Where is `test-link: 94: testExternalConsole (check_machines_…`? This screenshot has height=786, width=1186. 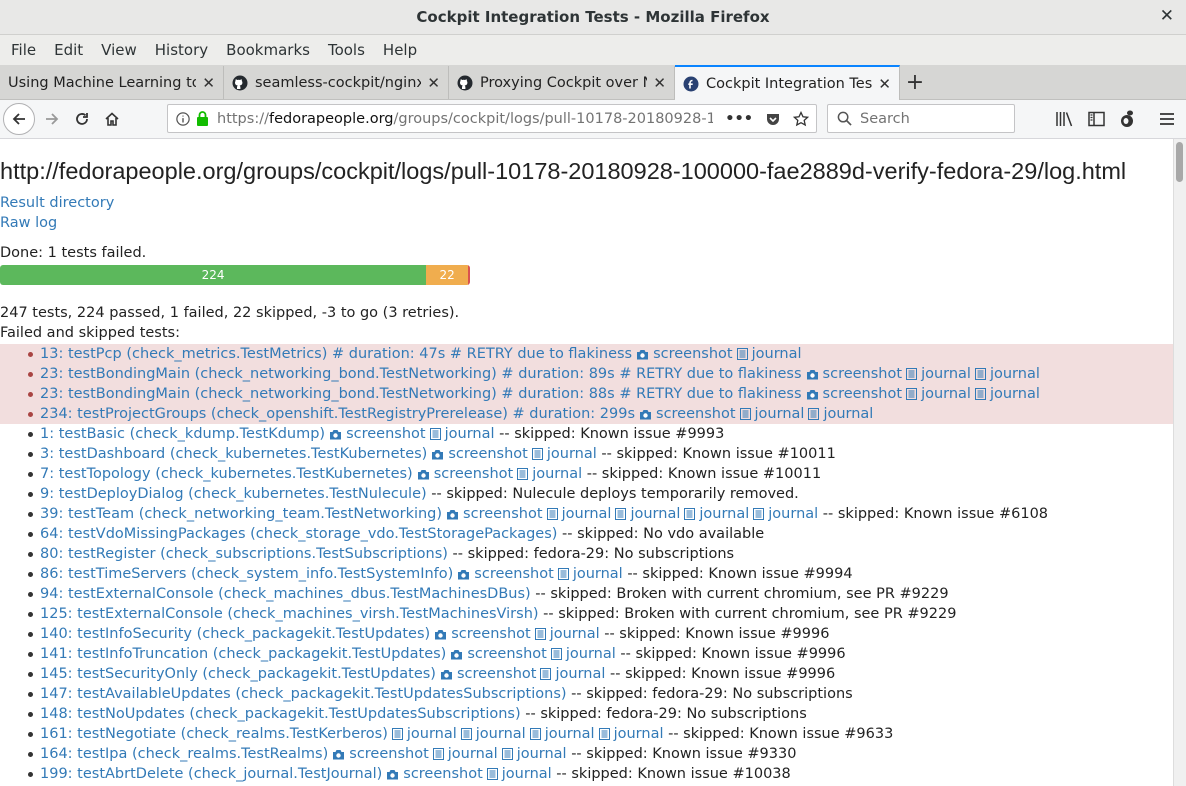
test-link: 94: testExternalConsole (check_machines_… is located at coordinates (285, 594).